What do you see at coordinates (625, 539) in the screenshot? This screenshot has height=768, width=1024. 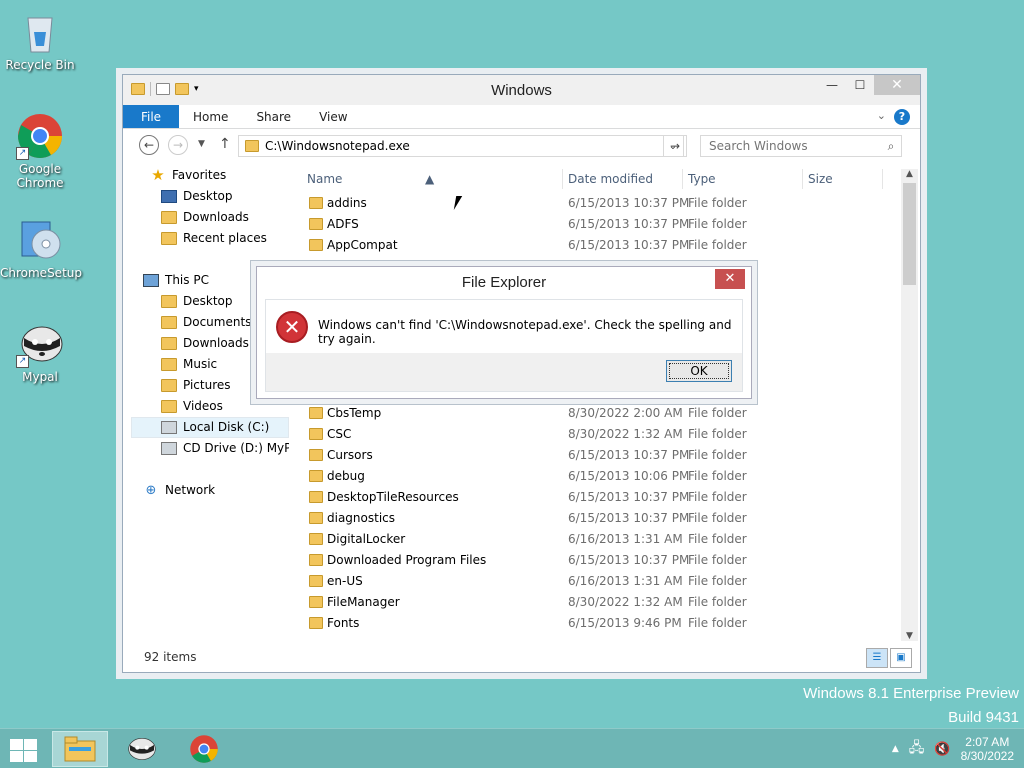 I see `file-date: 6/16/2013 1:31 AM` at bounding box center [625, 539].